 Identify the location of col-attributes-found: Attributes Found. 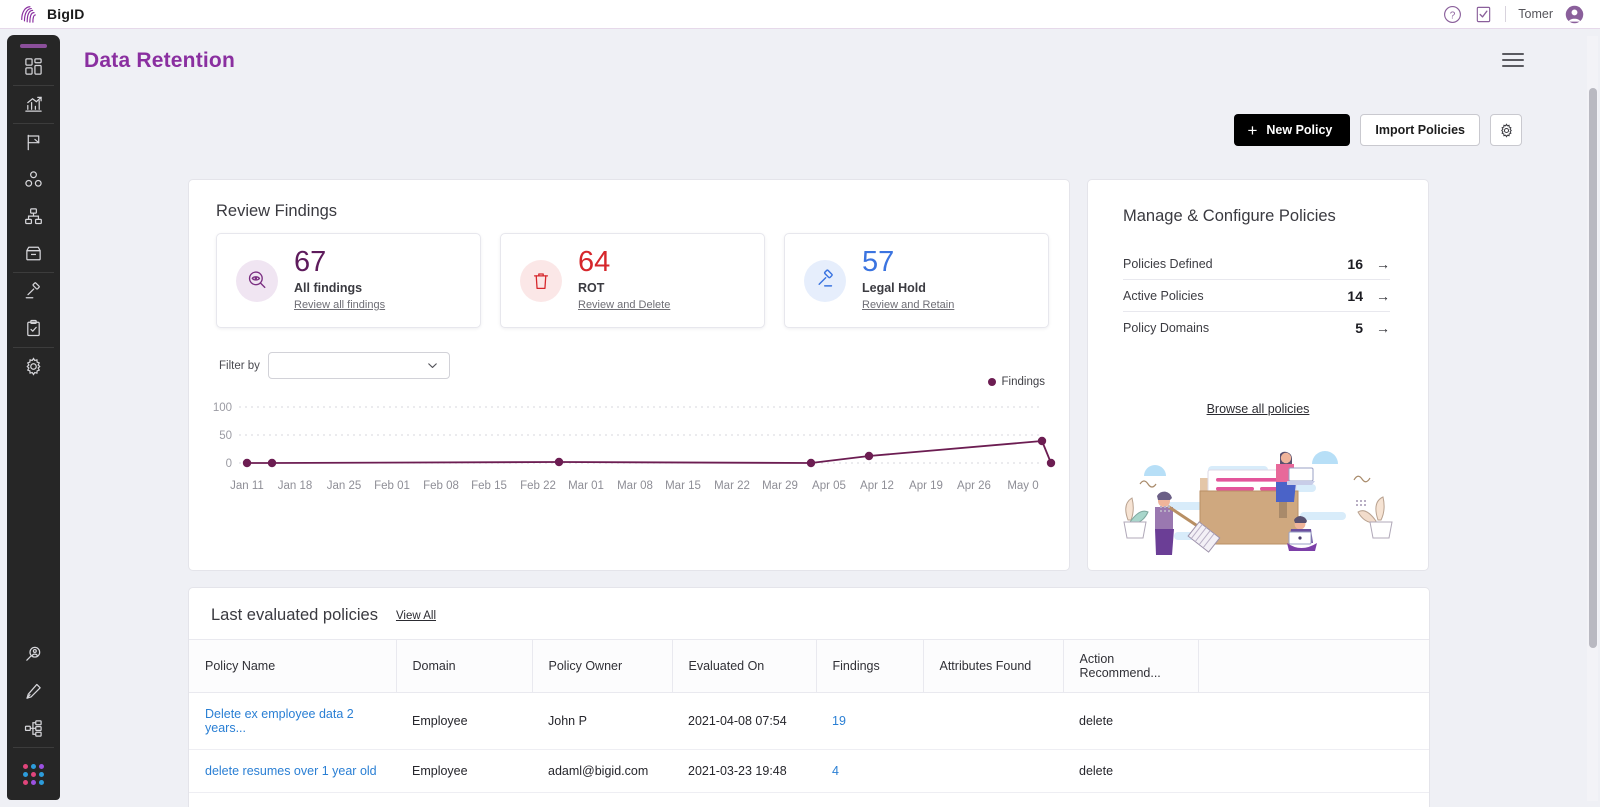
(993, 666).